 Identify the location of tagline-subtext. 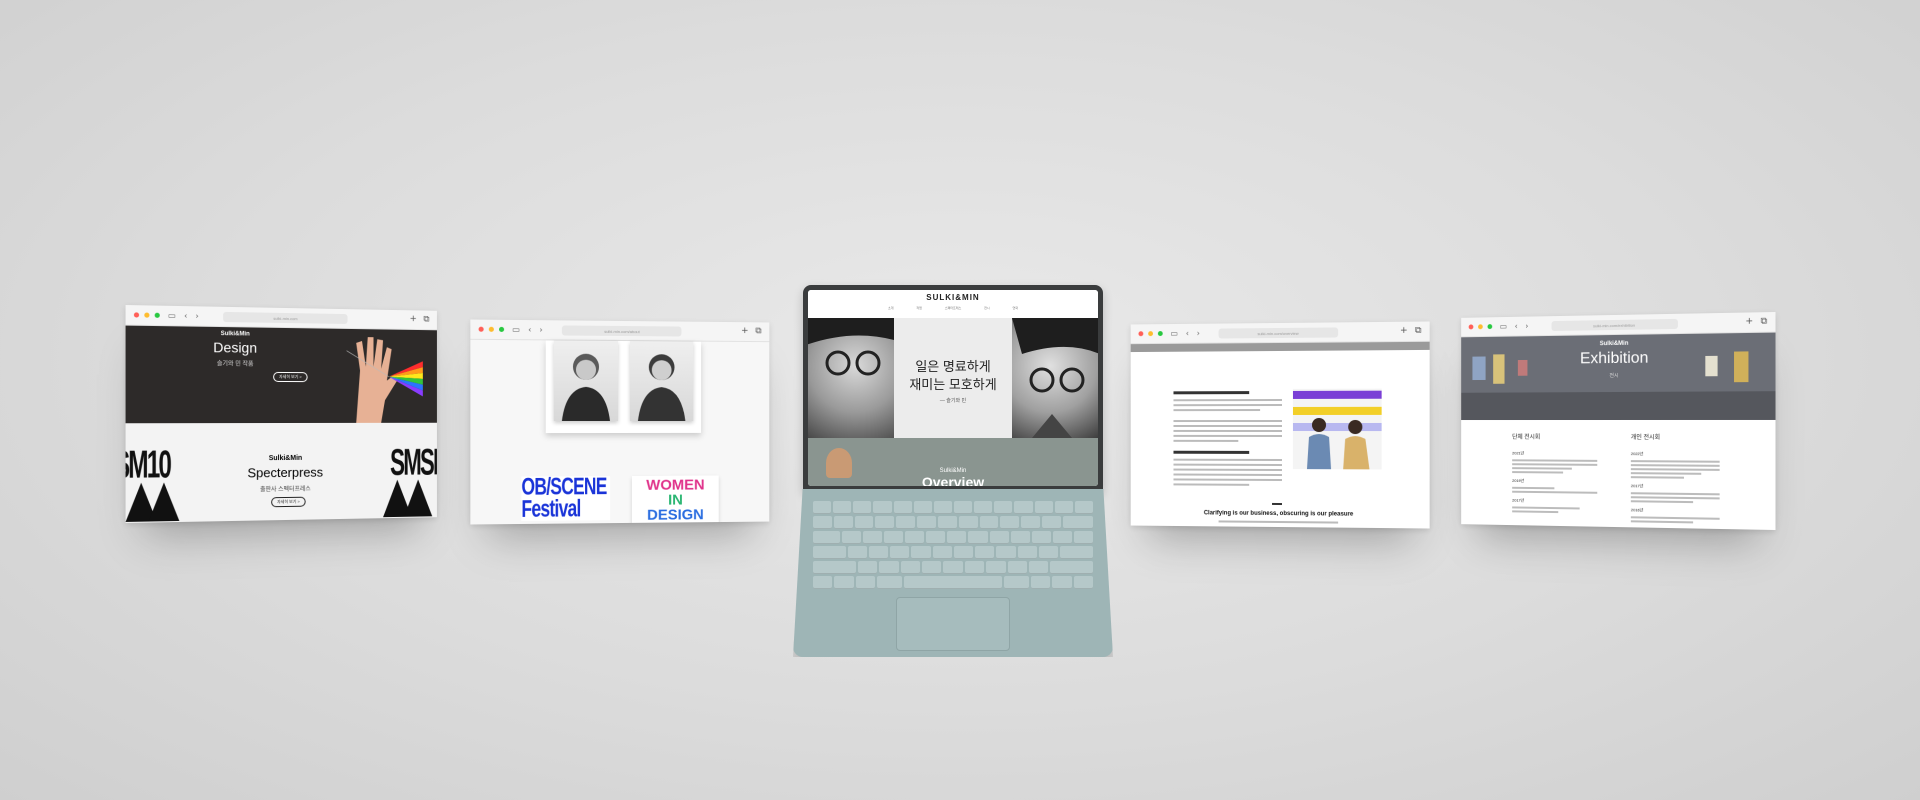
(1279, 521).